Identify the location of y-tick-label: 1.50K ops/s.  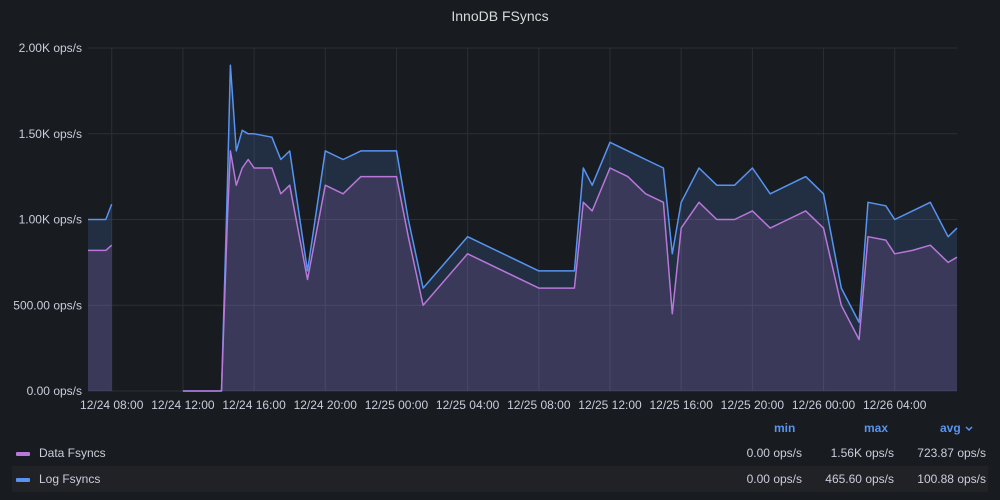
(50, 134).